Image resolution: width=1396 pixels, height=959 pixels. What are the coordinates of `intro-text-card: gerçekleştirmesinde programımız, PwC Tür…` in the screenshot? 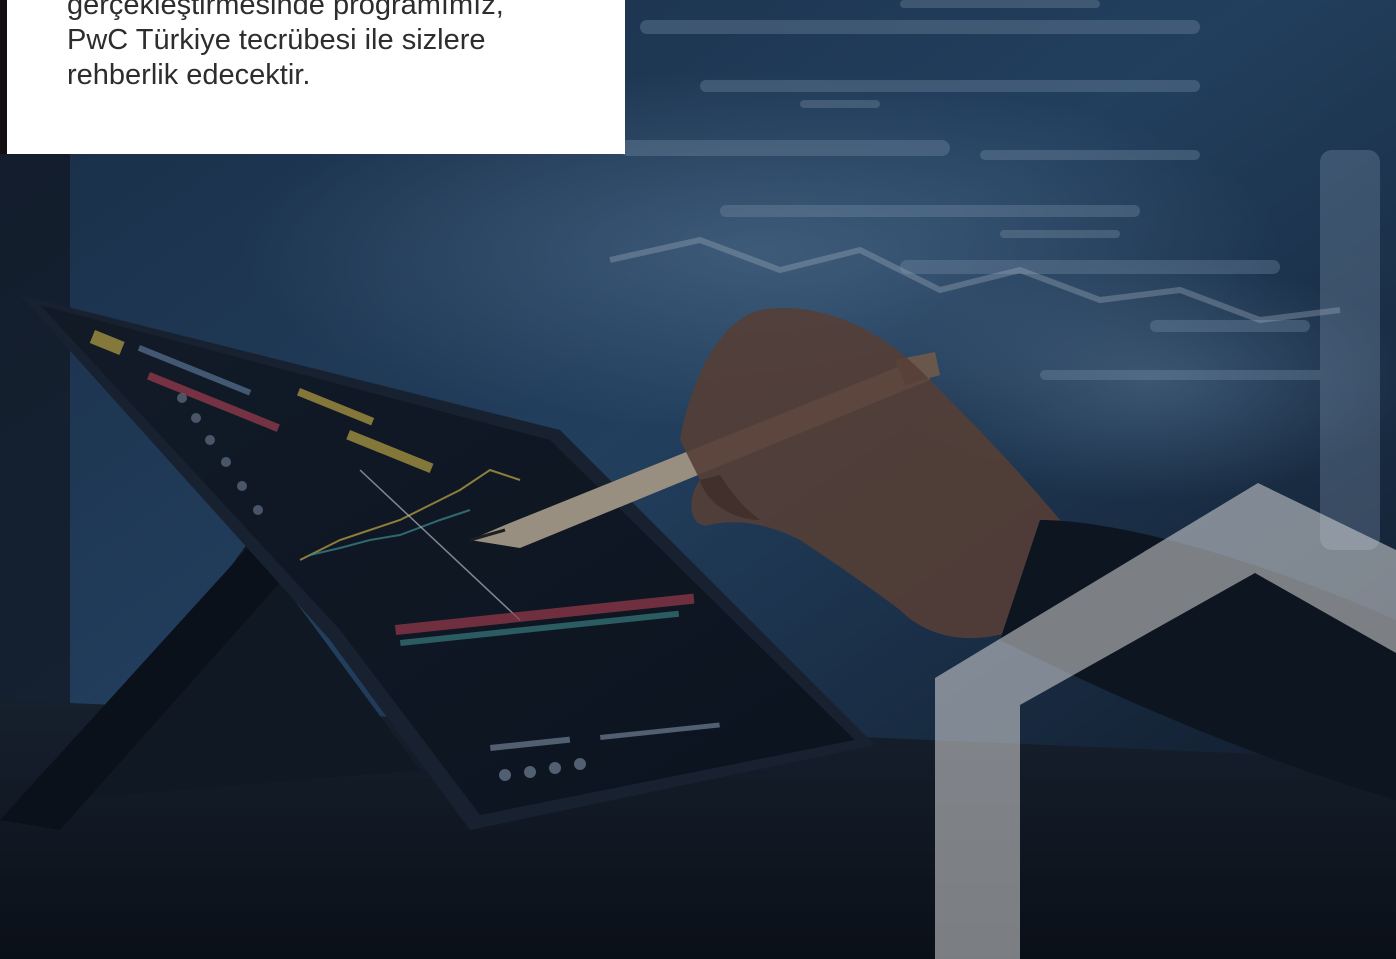 It's located at (316, 77).